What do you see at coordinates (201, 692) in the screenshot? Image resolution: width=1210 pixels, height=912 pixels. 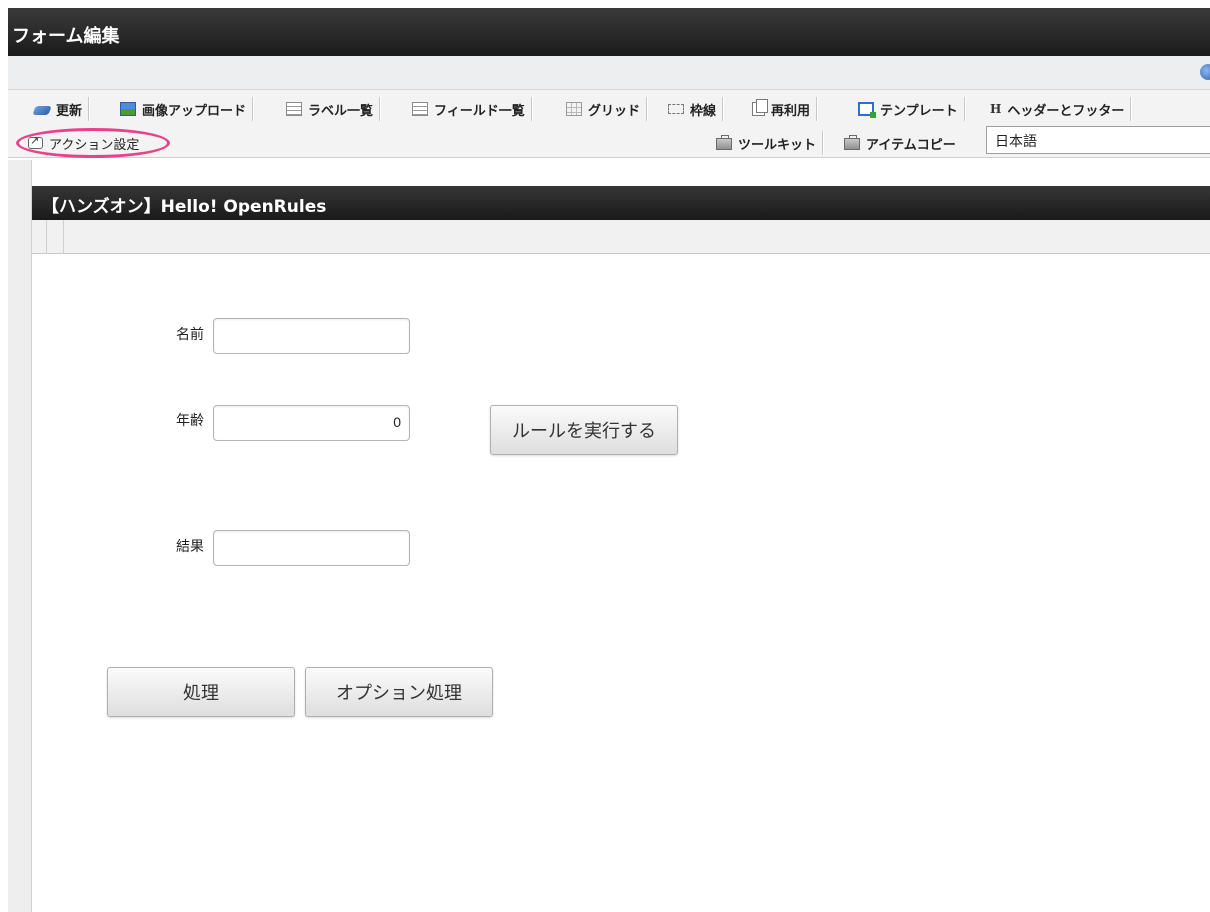 I see `process-button: 処理` at bounding box center [201, 692].